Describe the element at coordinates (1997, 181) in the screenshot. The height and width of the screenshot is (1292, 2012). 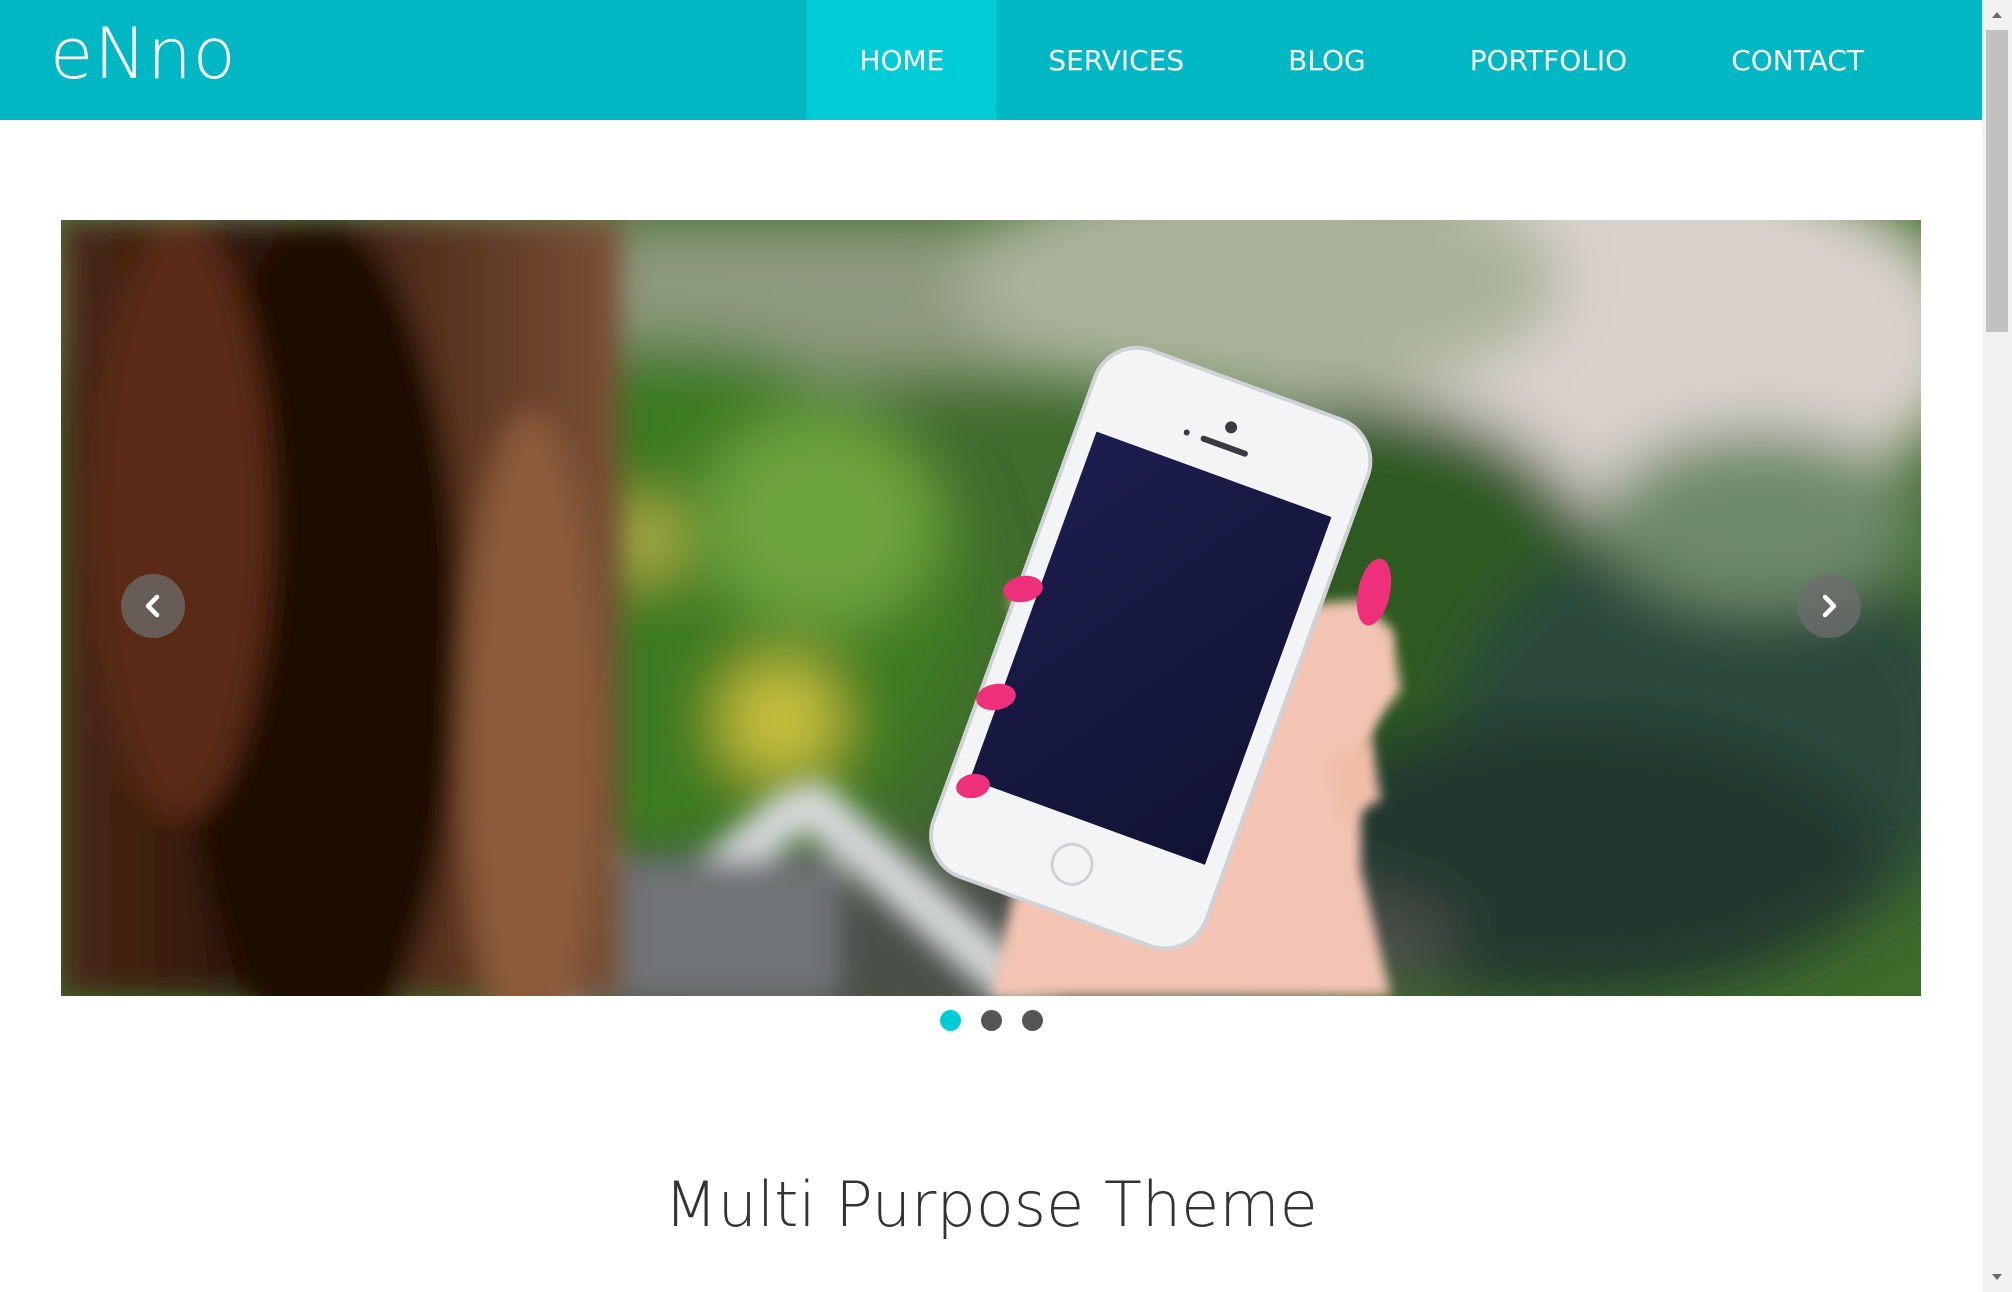
I see `scroll-thumb` at that location.